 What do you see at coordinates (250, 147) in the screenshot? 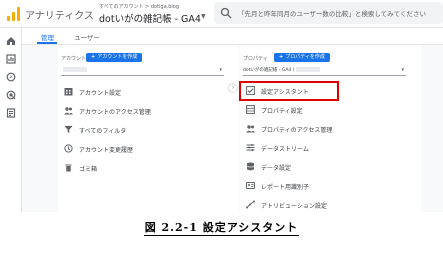
I see `streams-icon` at bounding box center [250, 147].